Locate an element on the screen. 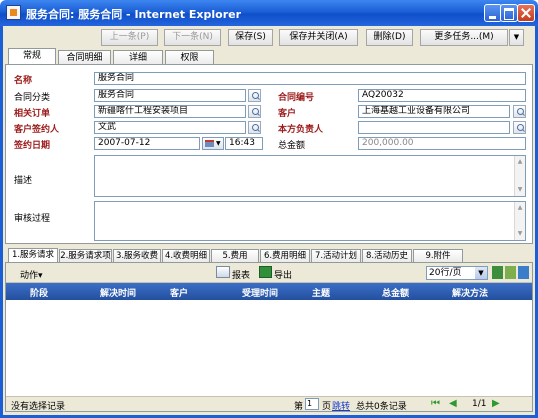 This screenshot has width=538, height=418. amount-label: 总金额 is located at coordinates (292, 146).